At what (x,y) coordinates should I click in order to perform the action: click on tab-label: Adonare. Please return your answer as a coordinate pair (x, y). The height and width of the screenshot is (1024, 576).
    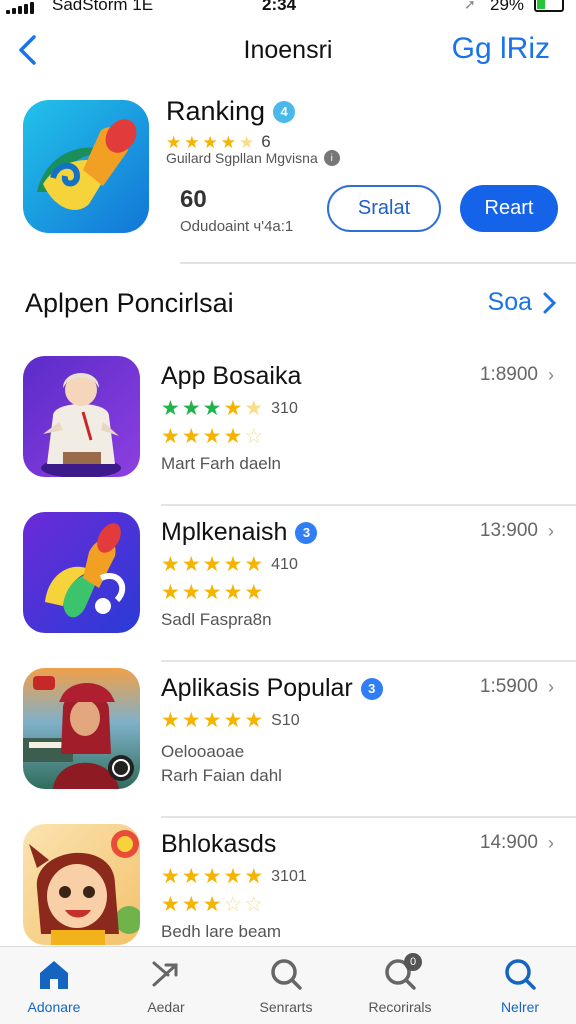
    Looking at the image, I should click on (54, 1007).